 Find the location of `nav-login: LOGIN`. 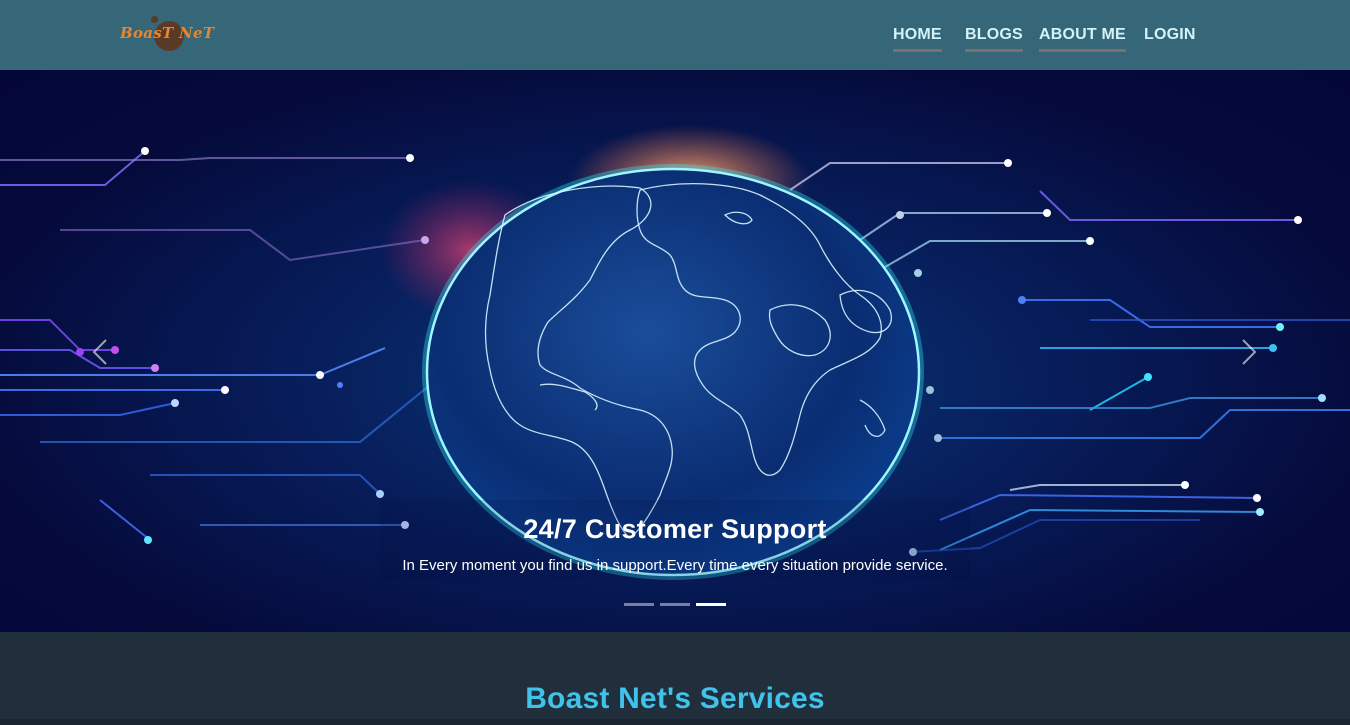

nav-login: LOGIN is located at coordinates (1170, 37).